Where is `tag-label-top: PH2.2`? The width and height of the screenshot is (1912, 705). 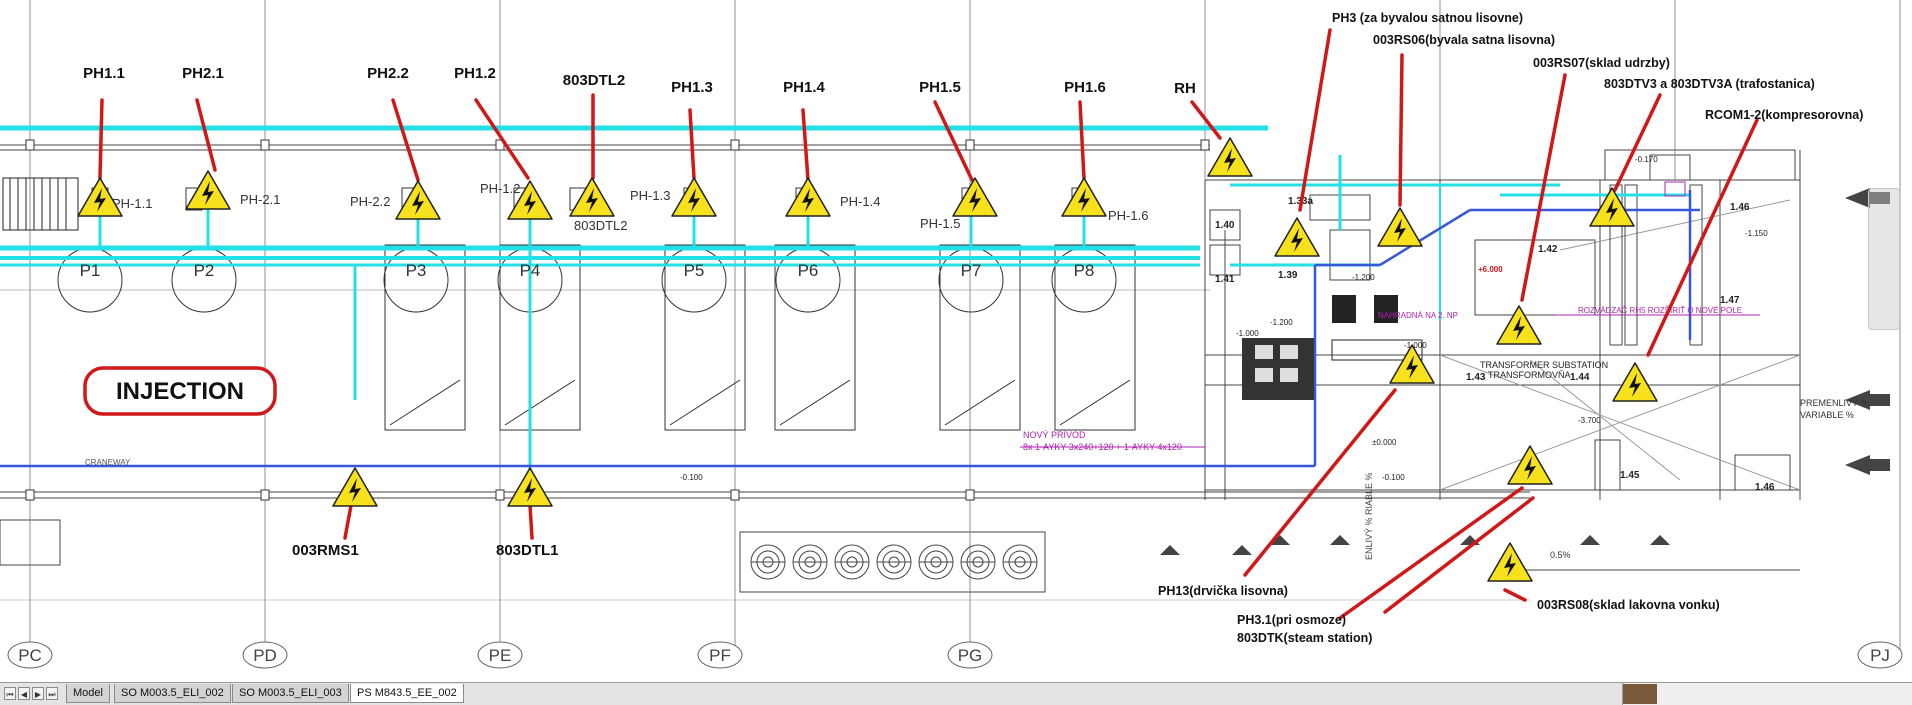 tag-label-top: PH2.2 is located at coordinates (388, 73).